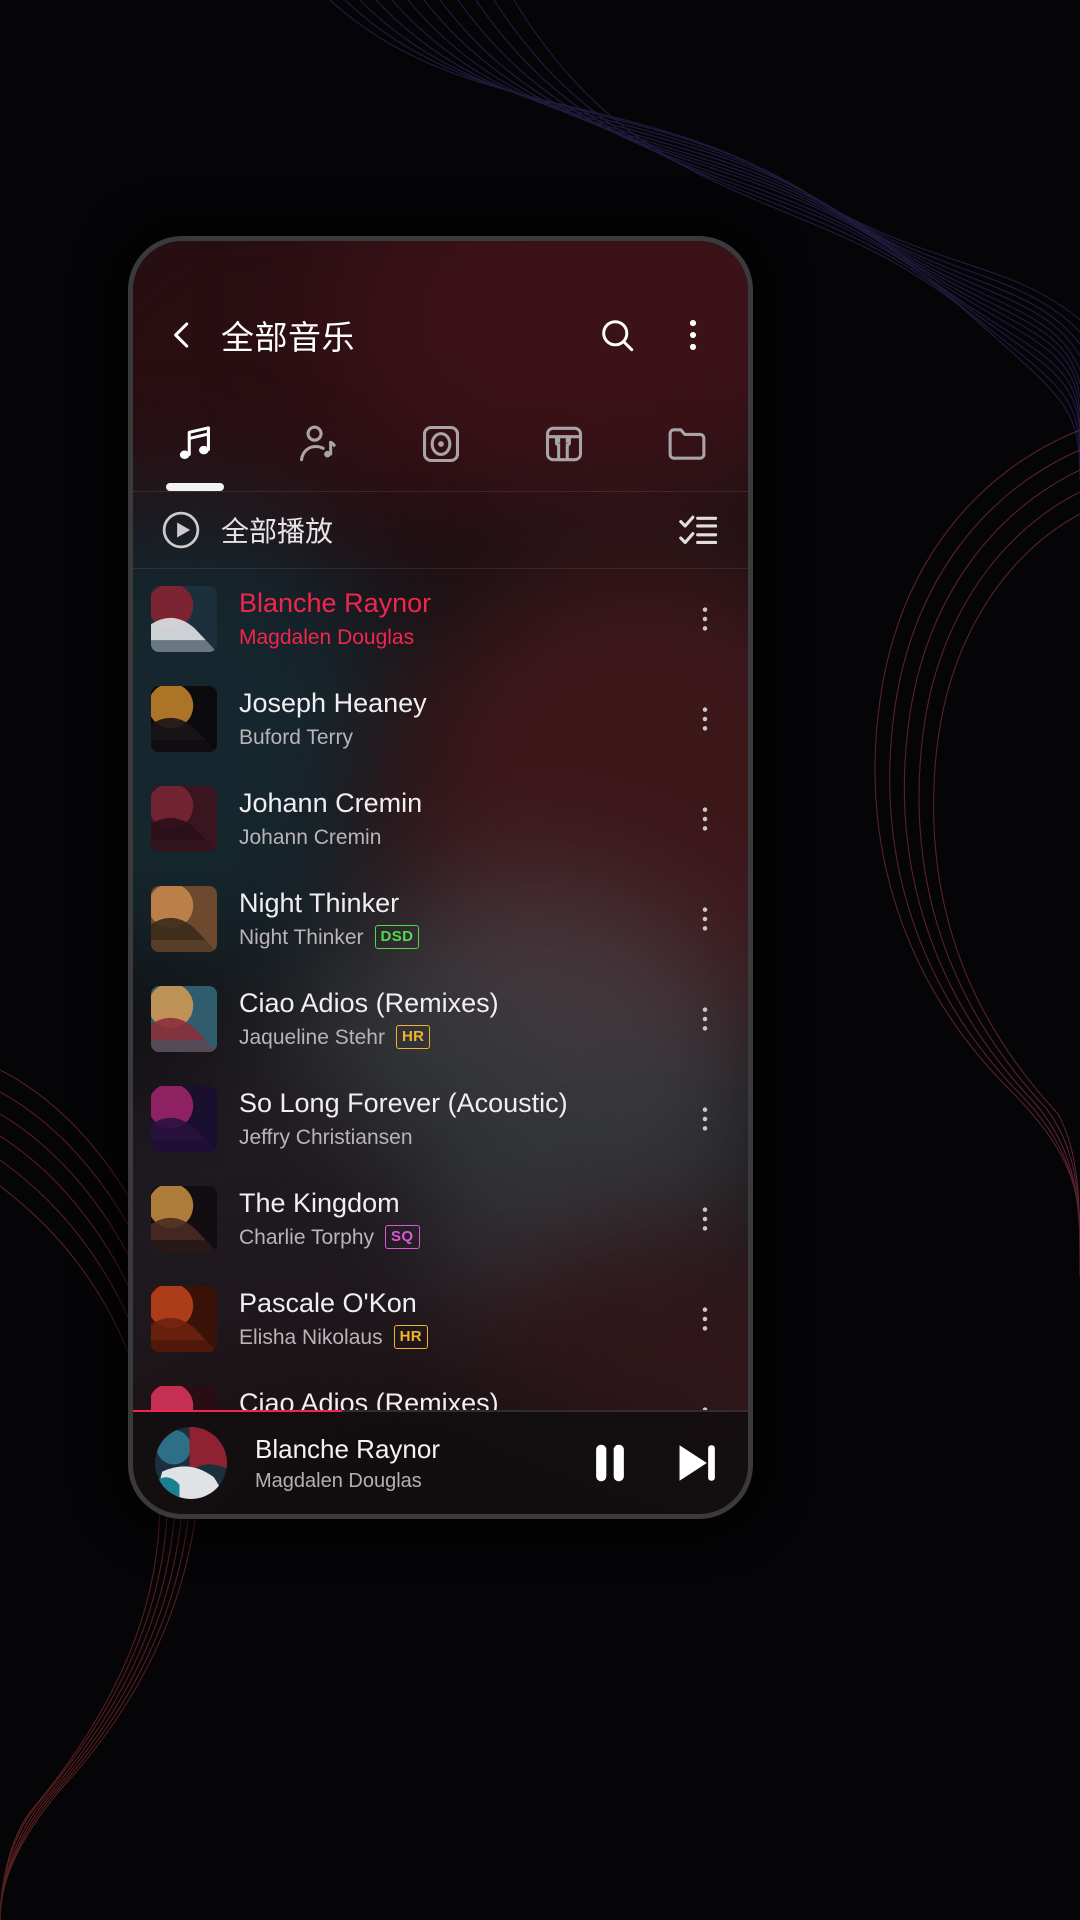 The height and width of the screenshot is (1920, 1080). I want to click on tab-albums, so click(440, 444).